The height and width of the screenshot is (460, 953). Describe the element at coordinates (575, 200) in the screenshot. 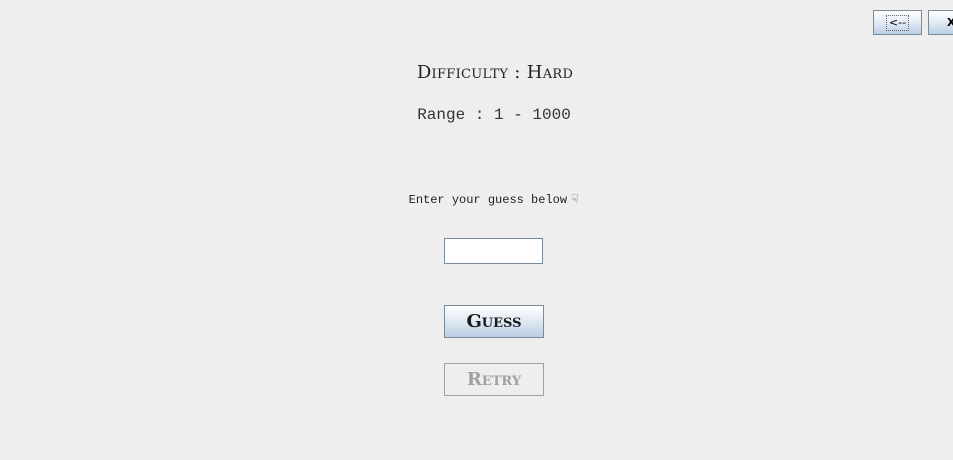

I see `pointing-hand-icon: ☟` at that location.